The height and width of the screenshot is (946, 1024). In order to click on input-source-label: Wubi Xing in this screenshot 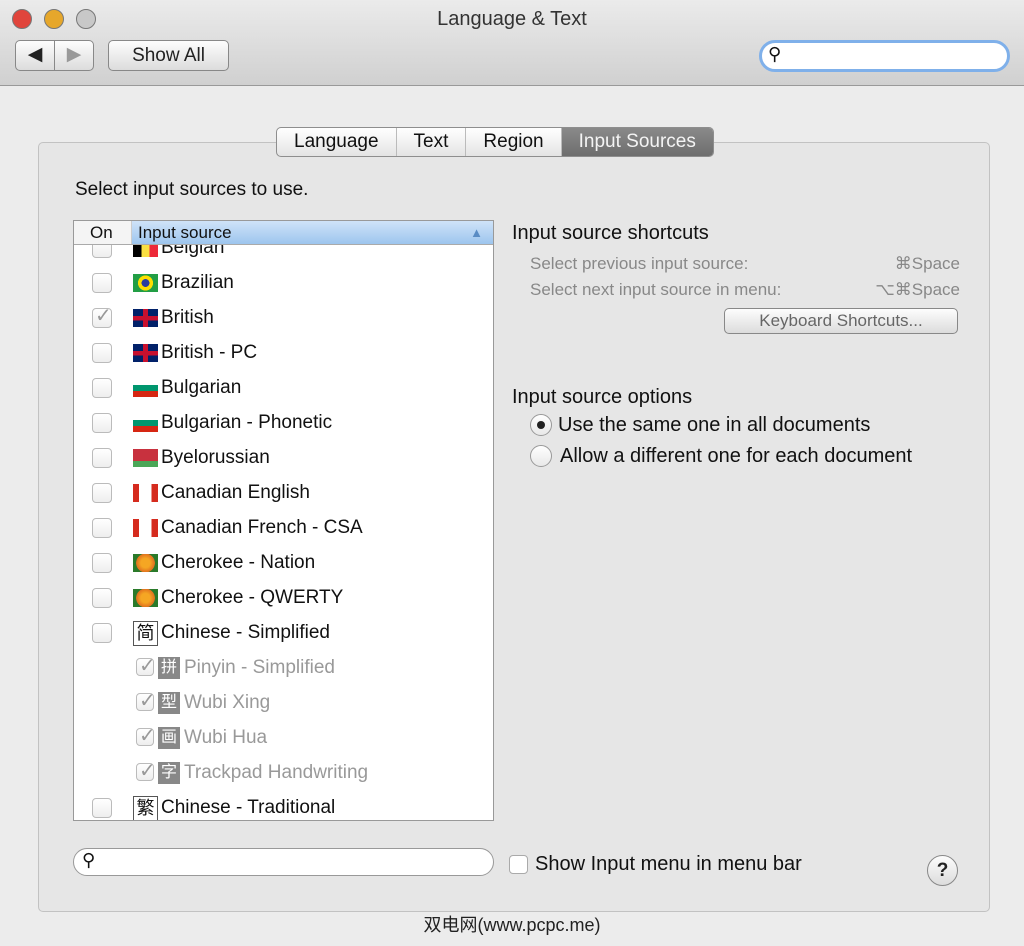, I will do `click(227, 702)`.